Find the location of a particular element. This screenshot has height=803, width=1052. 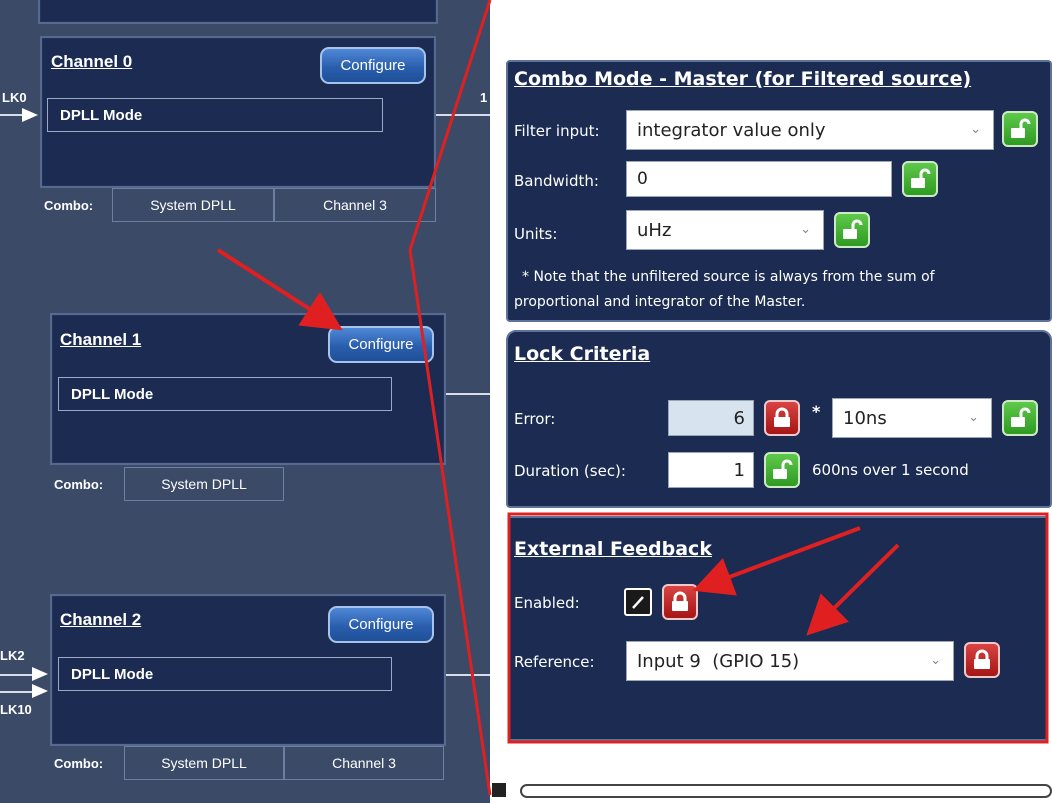

reference-select: Input 9 (GPIO 15) ⌄ is located at coordinates (790, 661).